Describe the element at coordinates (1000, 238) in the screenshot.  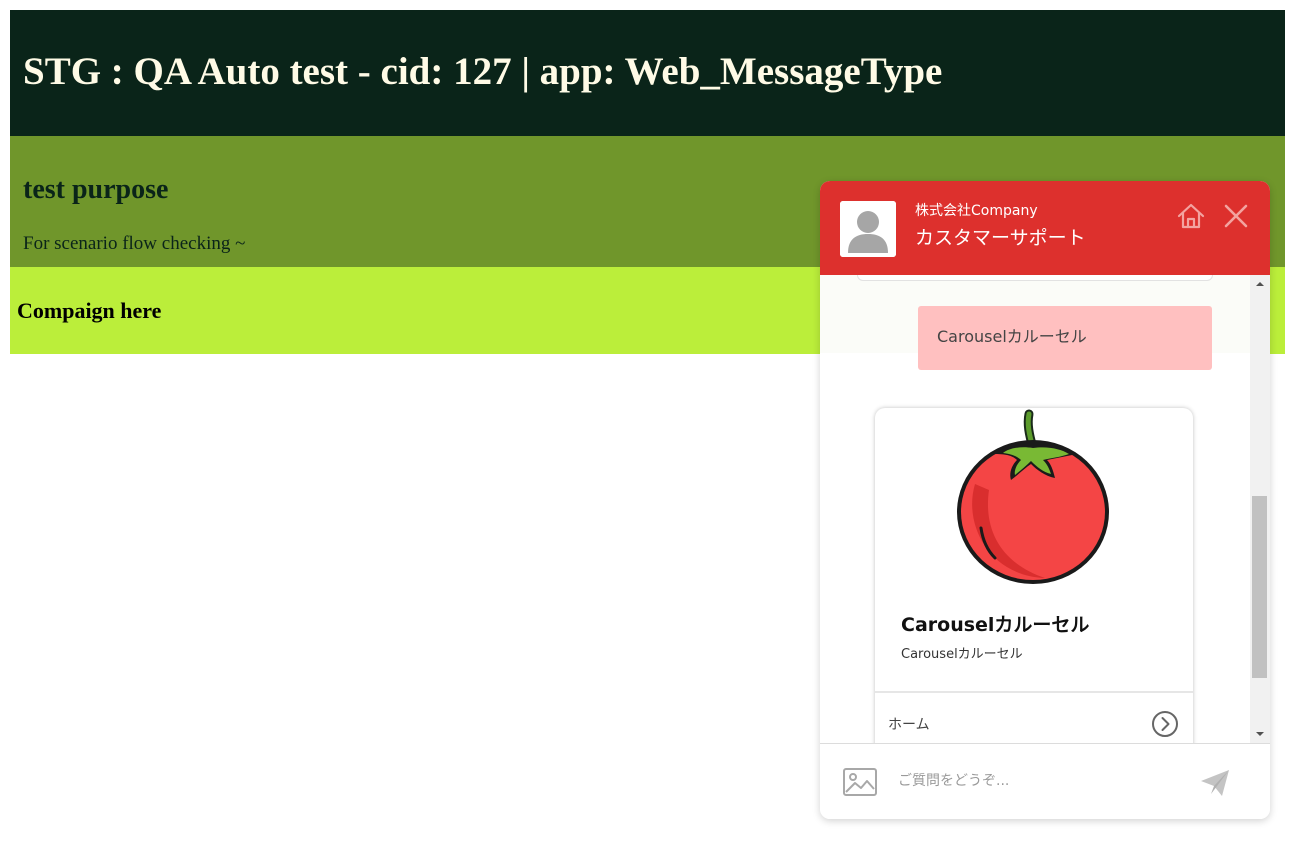
I see `support-name: カスタマーサポート` at that location.